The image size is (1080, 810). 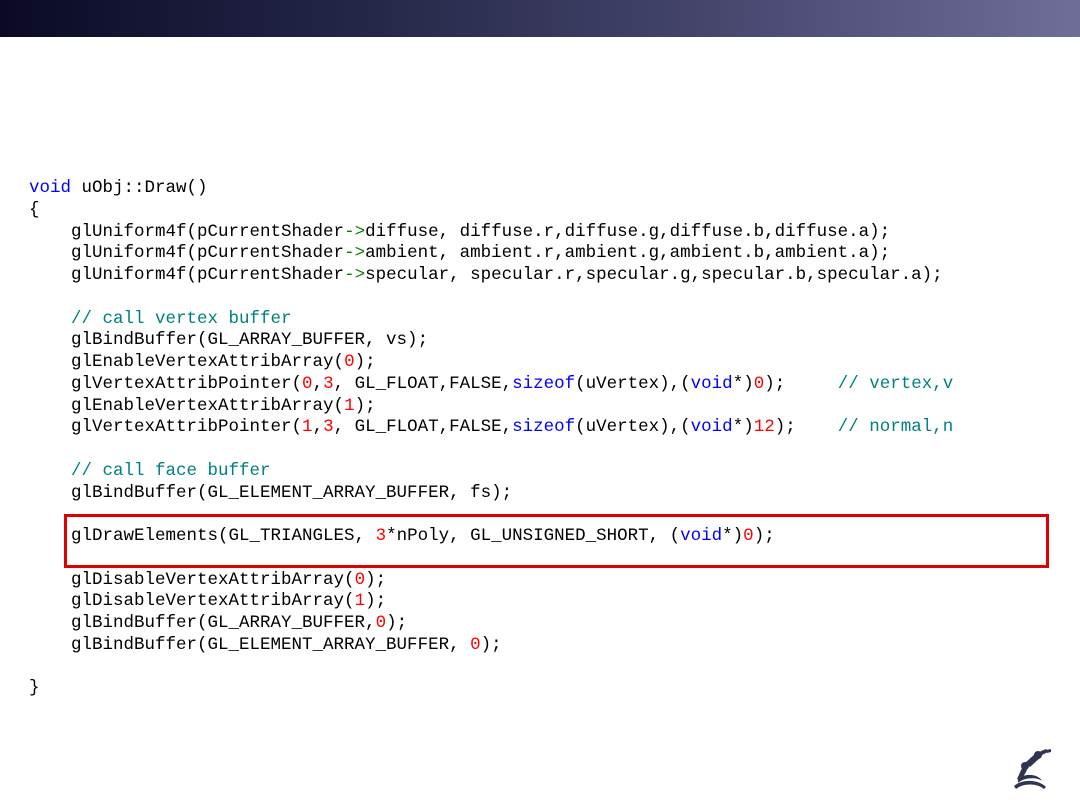 What do you see at coordinates (491, 189) in the screenshot?
I see `code-line: void uObj::Draw()` at bounding box center [491, 189].